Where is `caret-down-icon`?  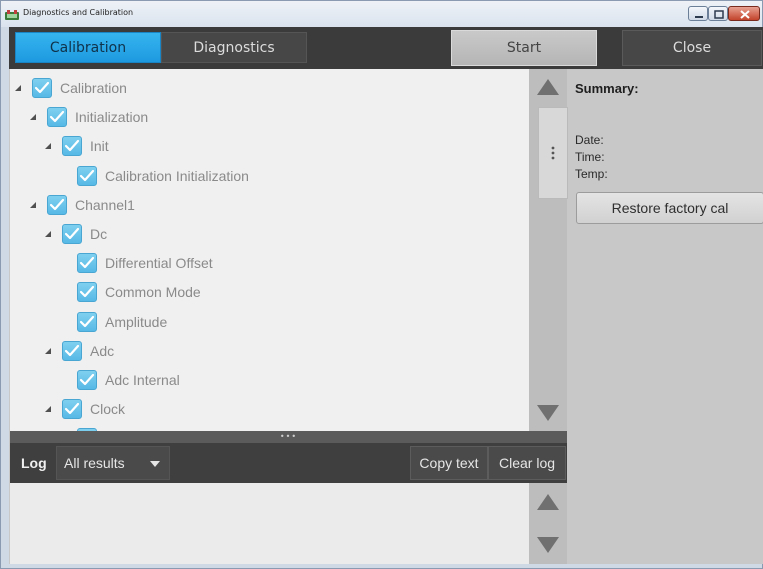 caret-down-icon is located at coordinates (155, 464).